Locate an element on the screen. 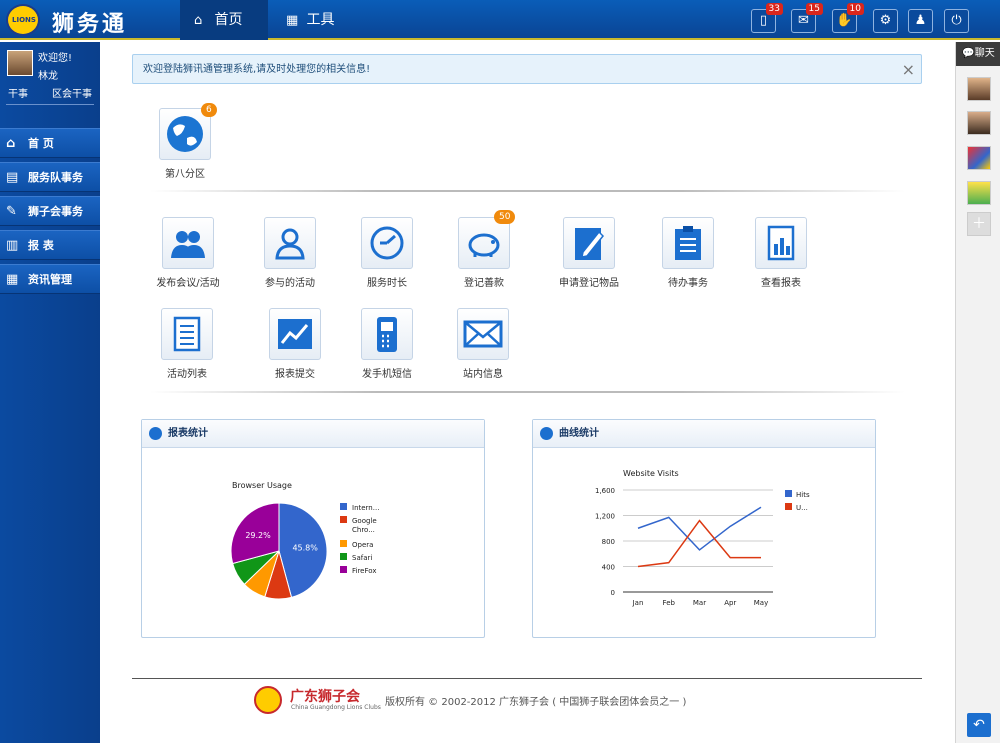 The width and height of the screenshot is (1000, 743). mail-icon: ✉ is located at coordinates (803, 20).